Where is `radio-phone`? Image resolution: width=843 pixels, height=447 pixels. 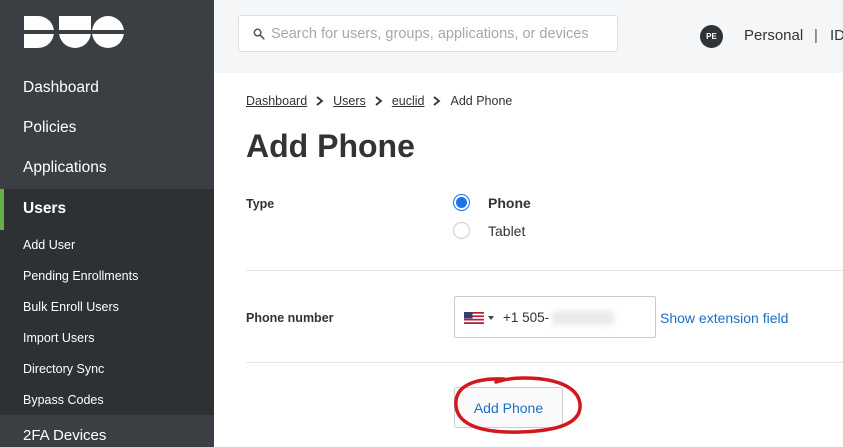 radio-phone is located at coordinates (461, 202).